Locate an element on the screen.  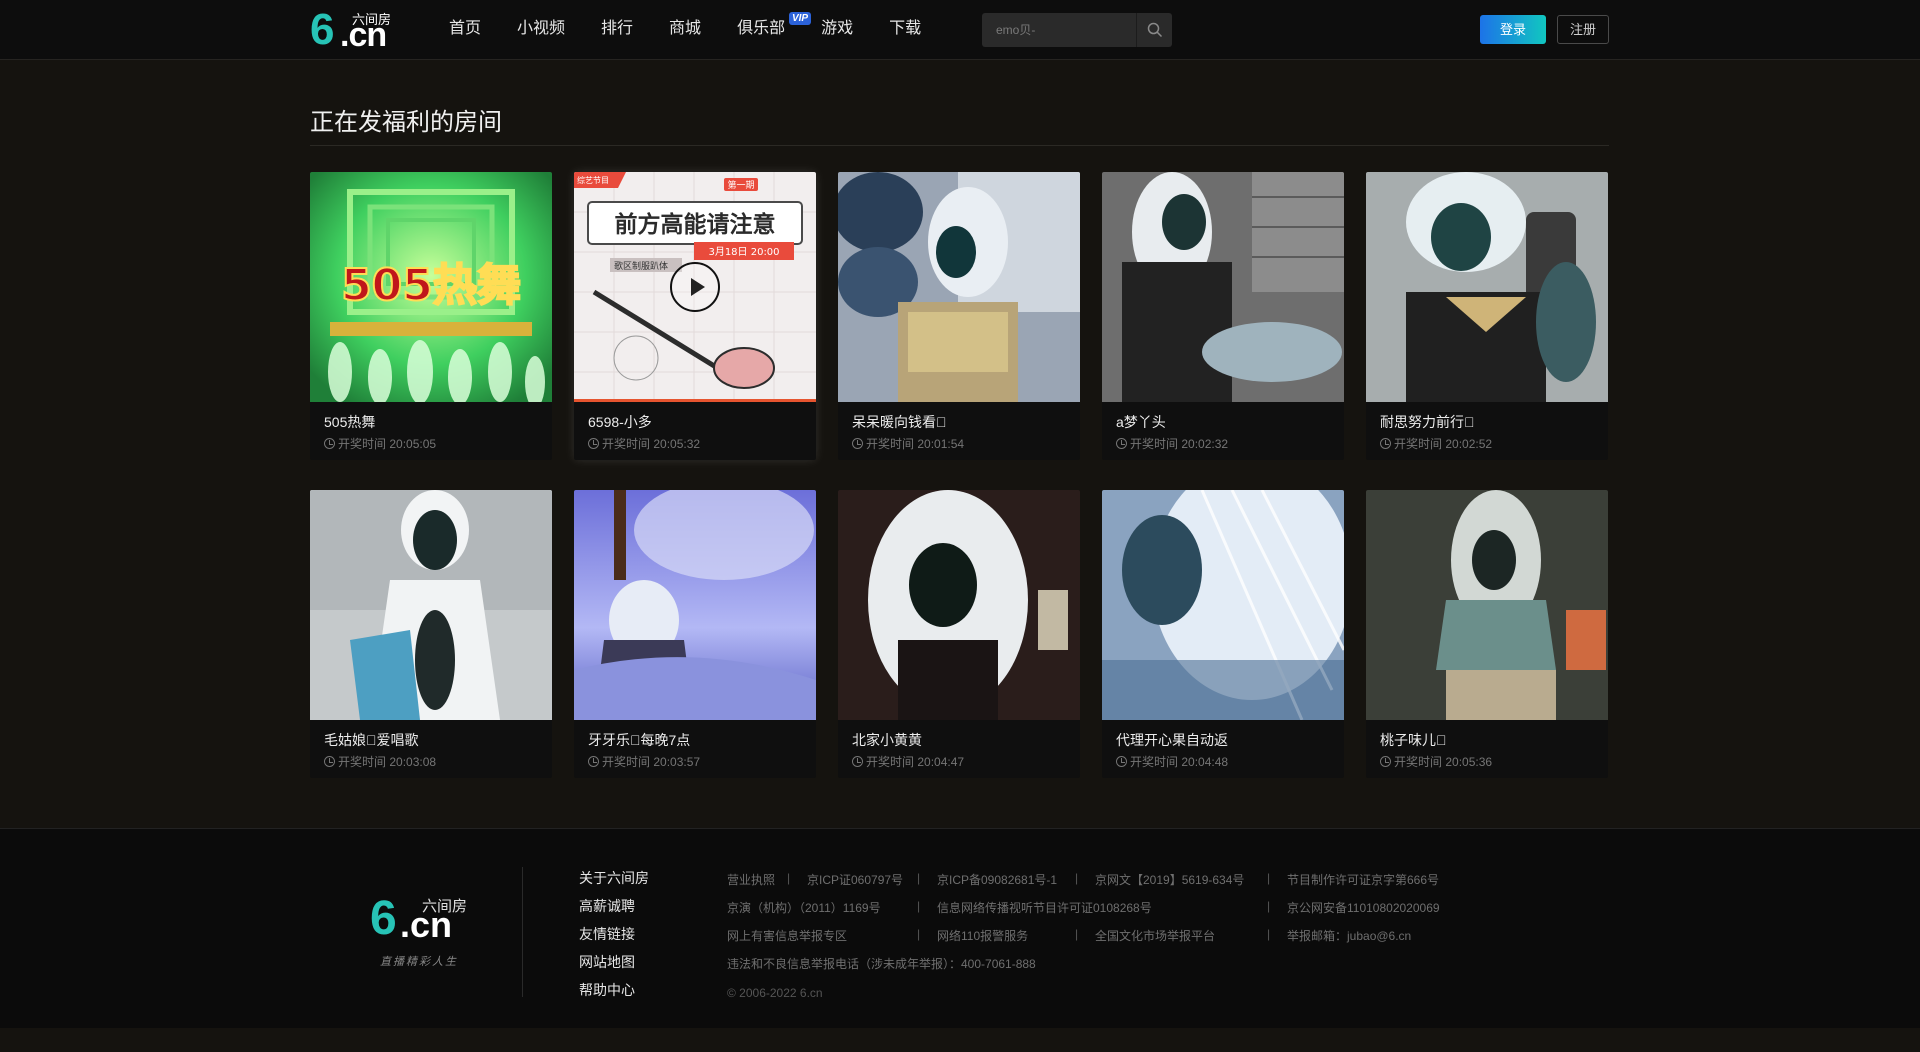
room-card: a梦丫头 开奖时间 20:02:32 is located at coordinates (1223, 316).